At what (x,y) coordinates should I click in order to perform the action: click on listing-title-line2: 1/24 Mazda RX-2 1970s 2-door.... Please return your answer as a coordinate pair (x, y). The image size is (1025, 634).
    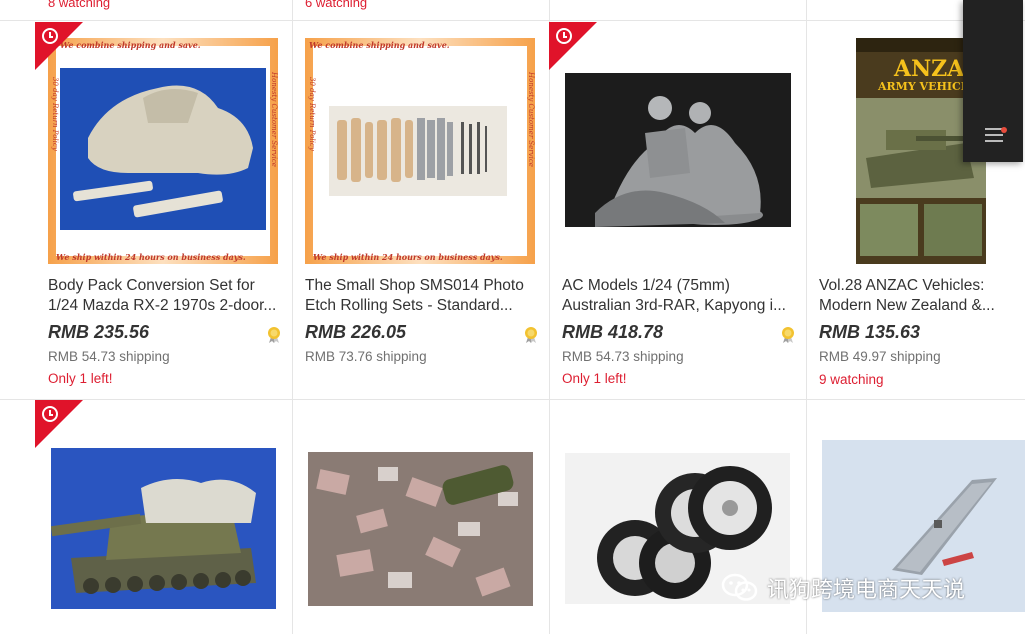
    Looking at the image, I should click on (165, 306).